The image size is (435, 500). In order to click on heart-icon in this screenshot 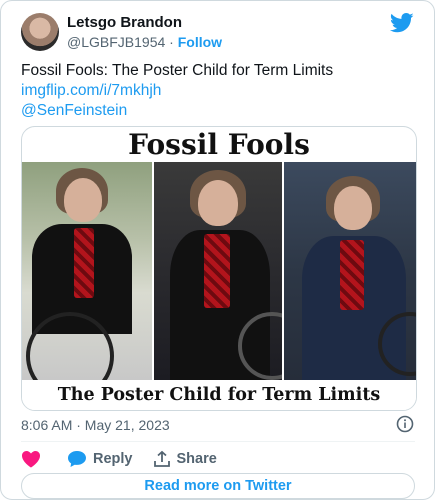, I will do `click(31, 459)`.